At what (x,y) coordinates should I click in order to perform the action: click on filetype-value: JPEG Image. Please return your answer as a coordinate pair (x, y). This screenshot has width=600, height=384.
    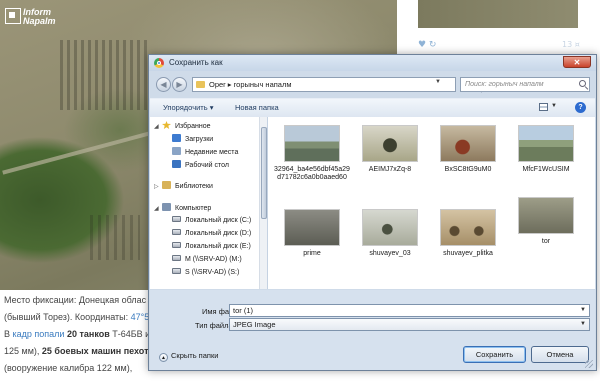
    Looking at the image, I should click on (254, 324).